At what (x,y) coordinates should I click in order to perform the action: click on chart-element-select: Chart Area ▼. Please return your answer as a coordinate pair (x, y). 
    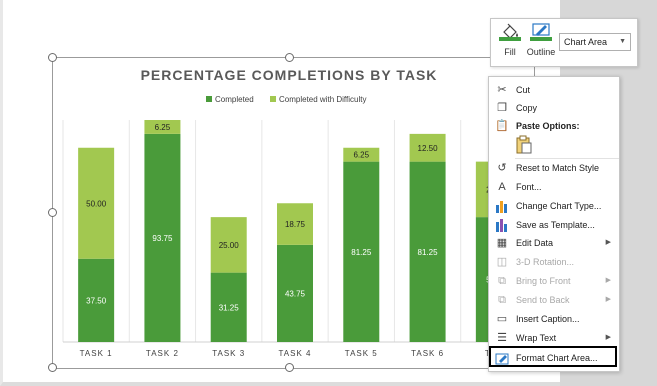
    Looking at the image, I should click on (595, 42).